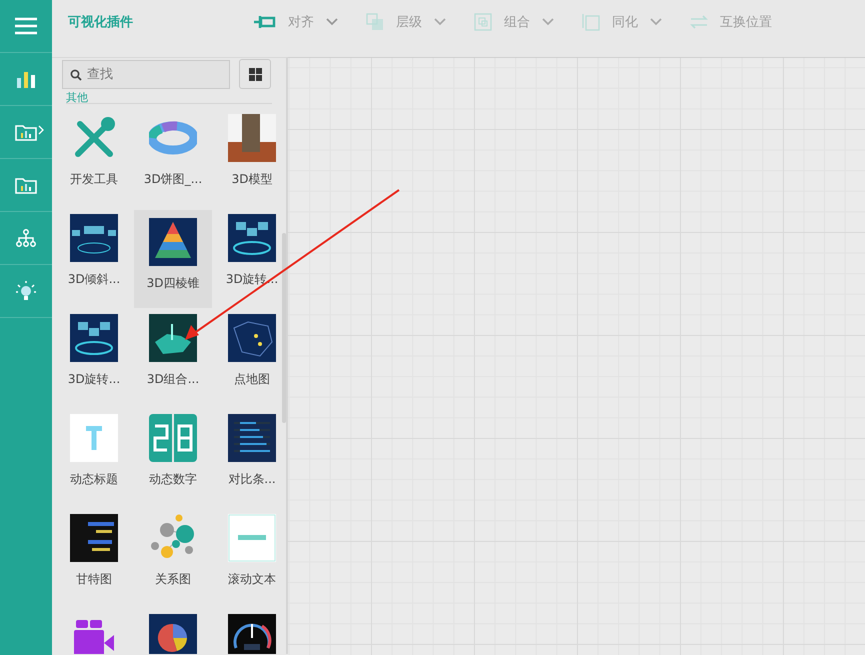 This screenshot has width=865, height=655. Describe the element at coordinates (375, 22) in the screenshot. I see `layers-icon` at that location.